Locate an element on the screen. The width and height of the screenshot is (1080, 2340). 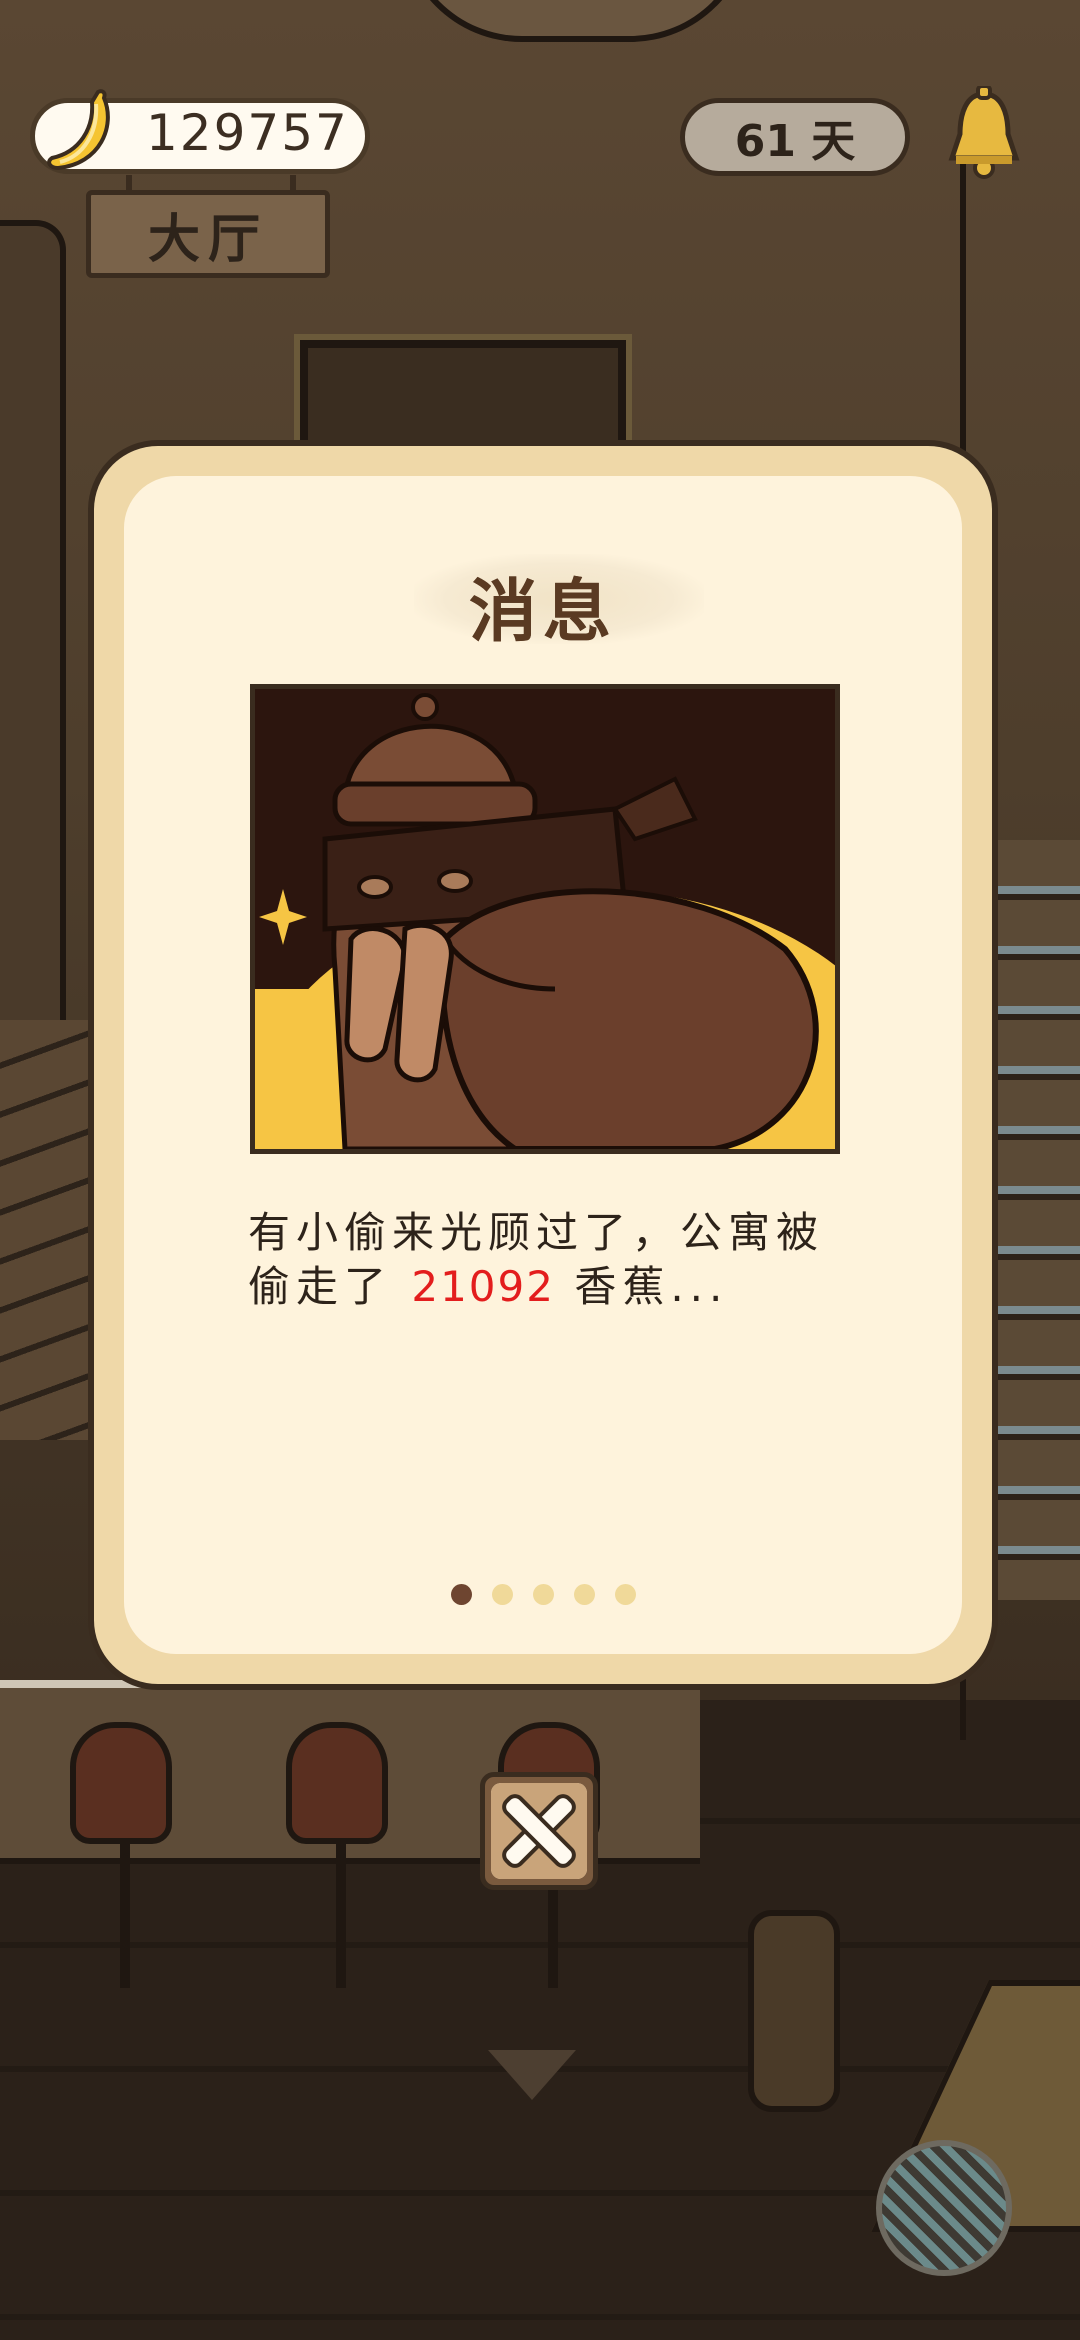
close-button-face is located at coordinates (539, 1831).